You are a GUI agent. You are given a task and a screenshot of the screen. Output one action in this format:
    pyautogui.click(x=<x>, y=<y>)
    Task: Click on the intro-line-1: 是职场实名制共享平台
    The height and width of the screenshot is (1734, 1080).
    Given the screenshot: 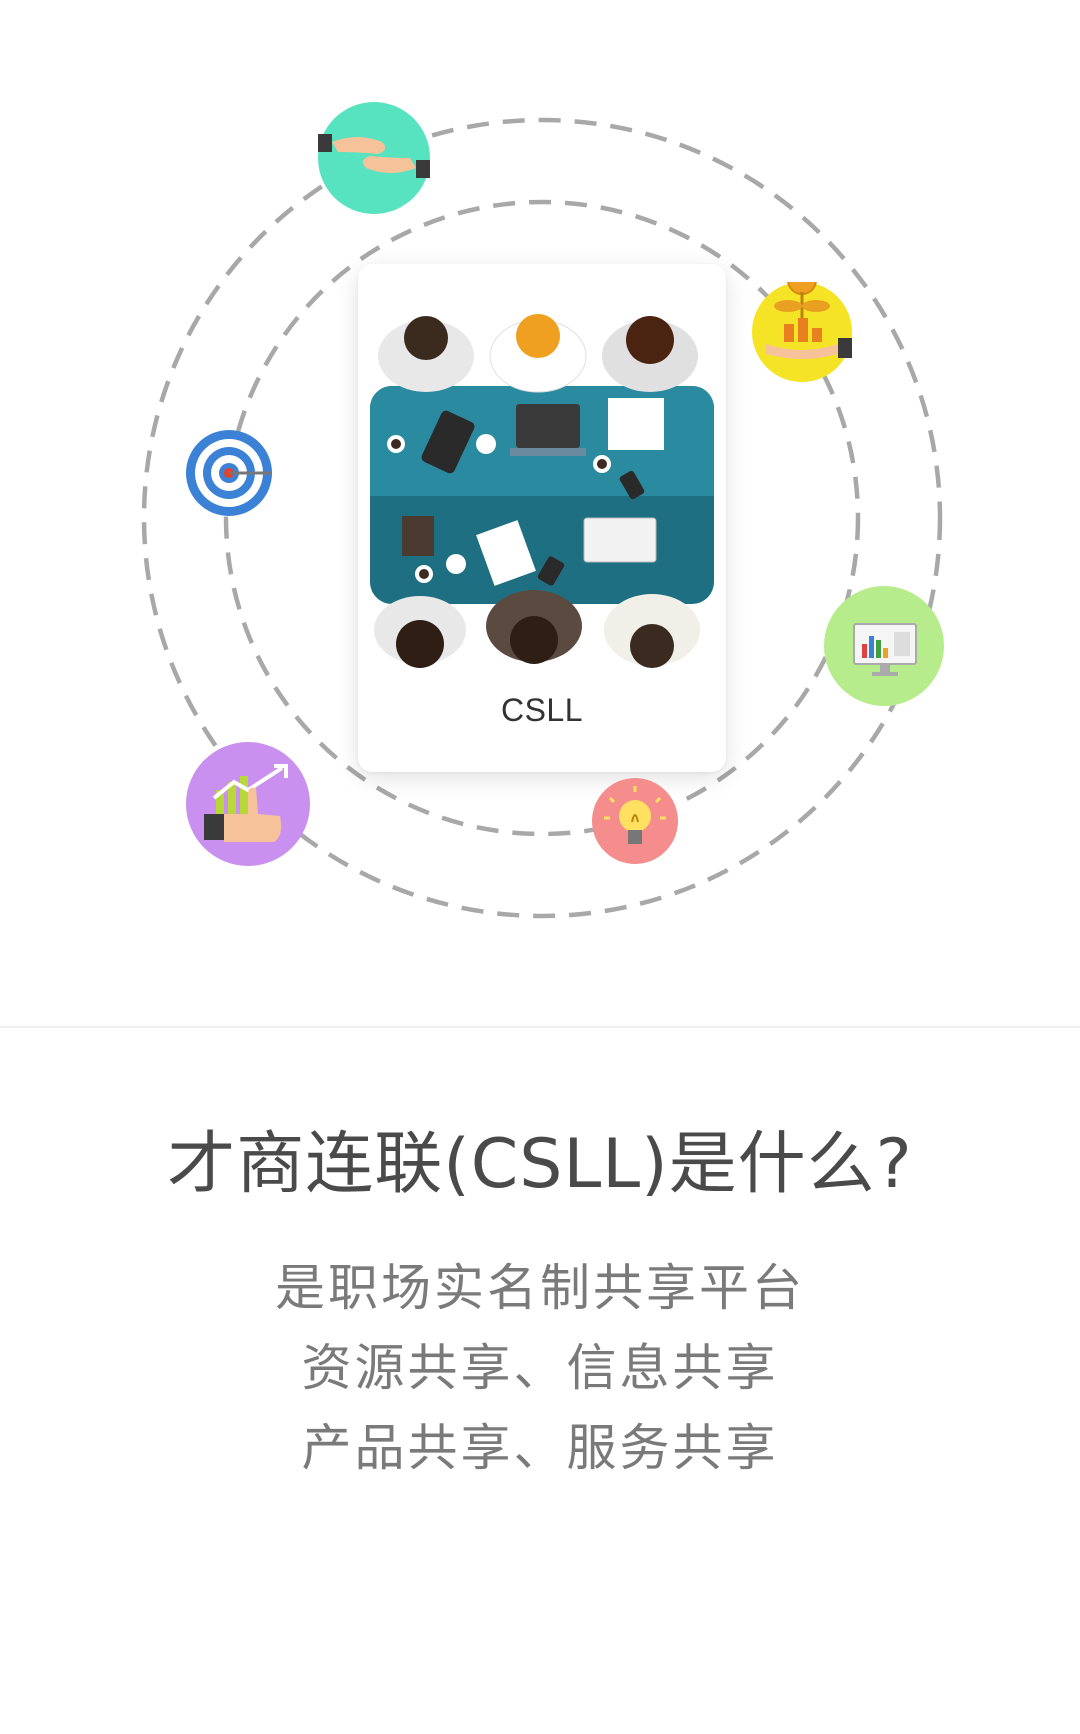 What is the action you would take?
    pyautogui.click(x=540, y=1288)
    